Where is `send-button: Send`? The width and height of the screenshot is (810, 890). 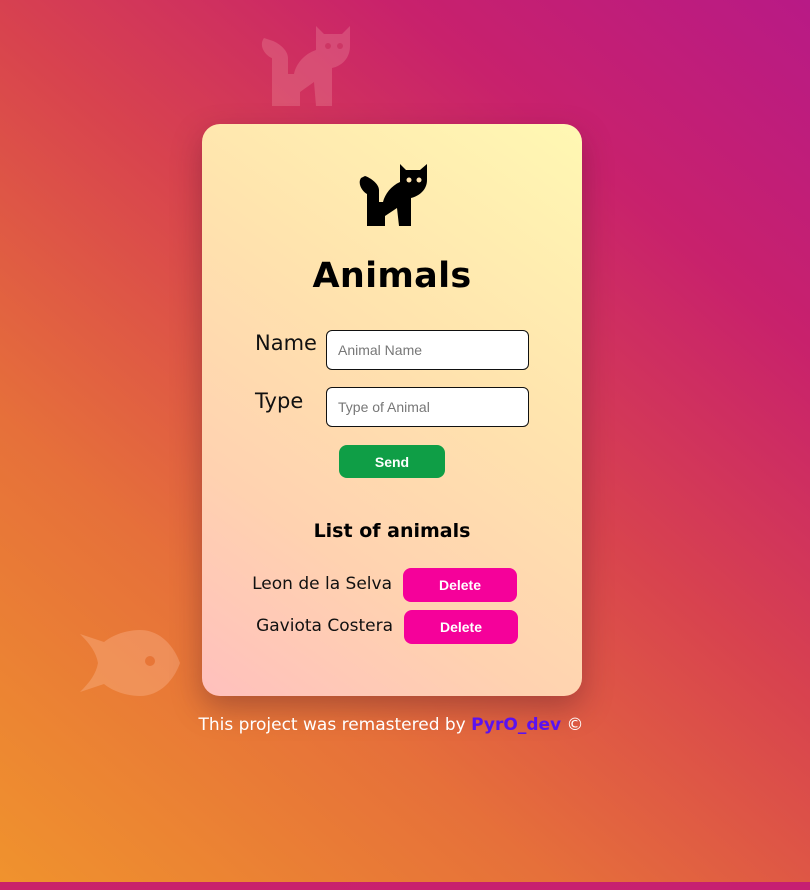
send-button: Send is located at coordinates (392, 461).